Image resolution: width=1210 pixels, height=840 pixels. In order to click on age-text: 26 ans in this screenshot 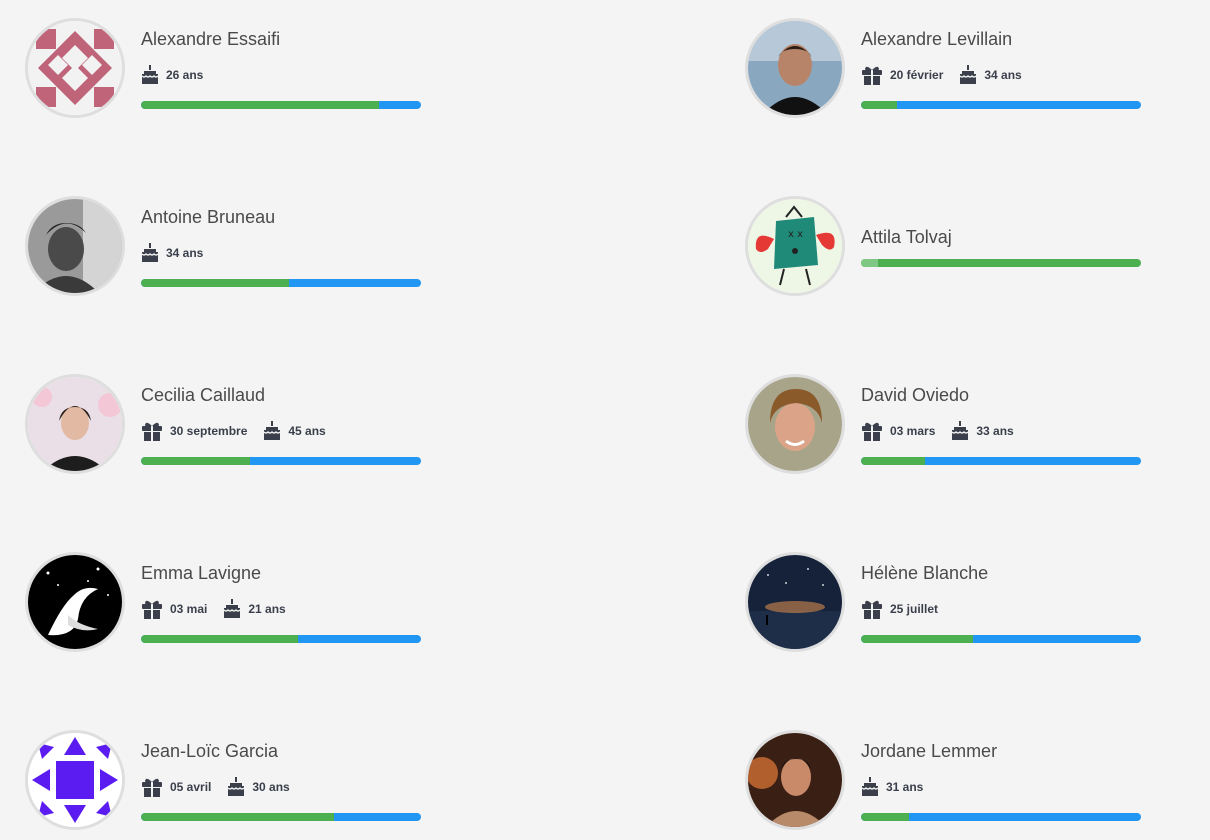, I will do `click(185, 75)`.